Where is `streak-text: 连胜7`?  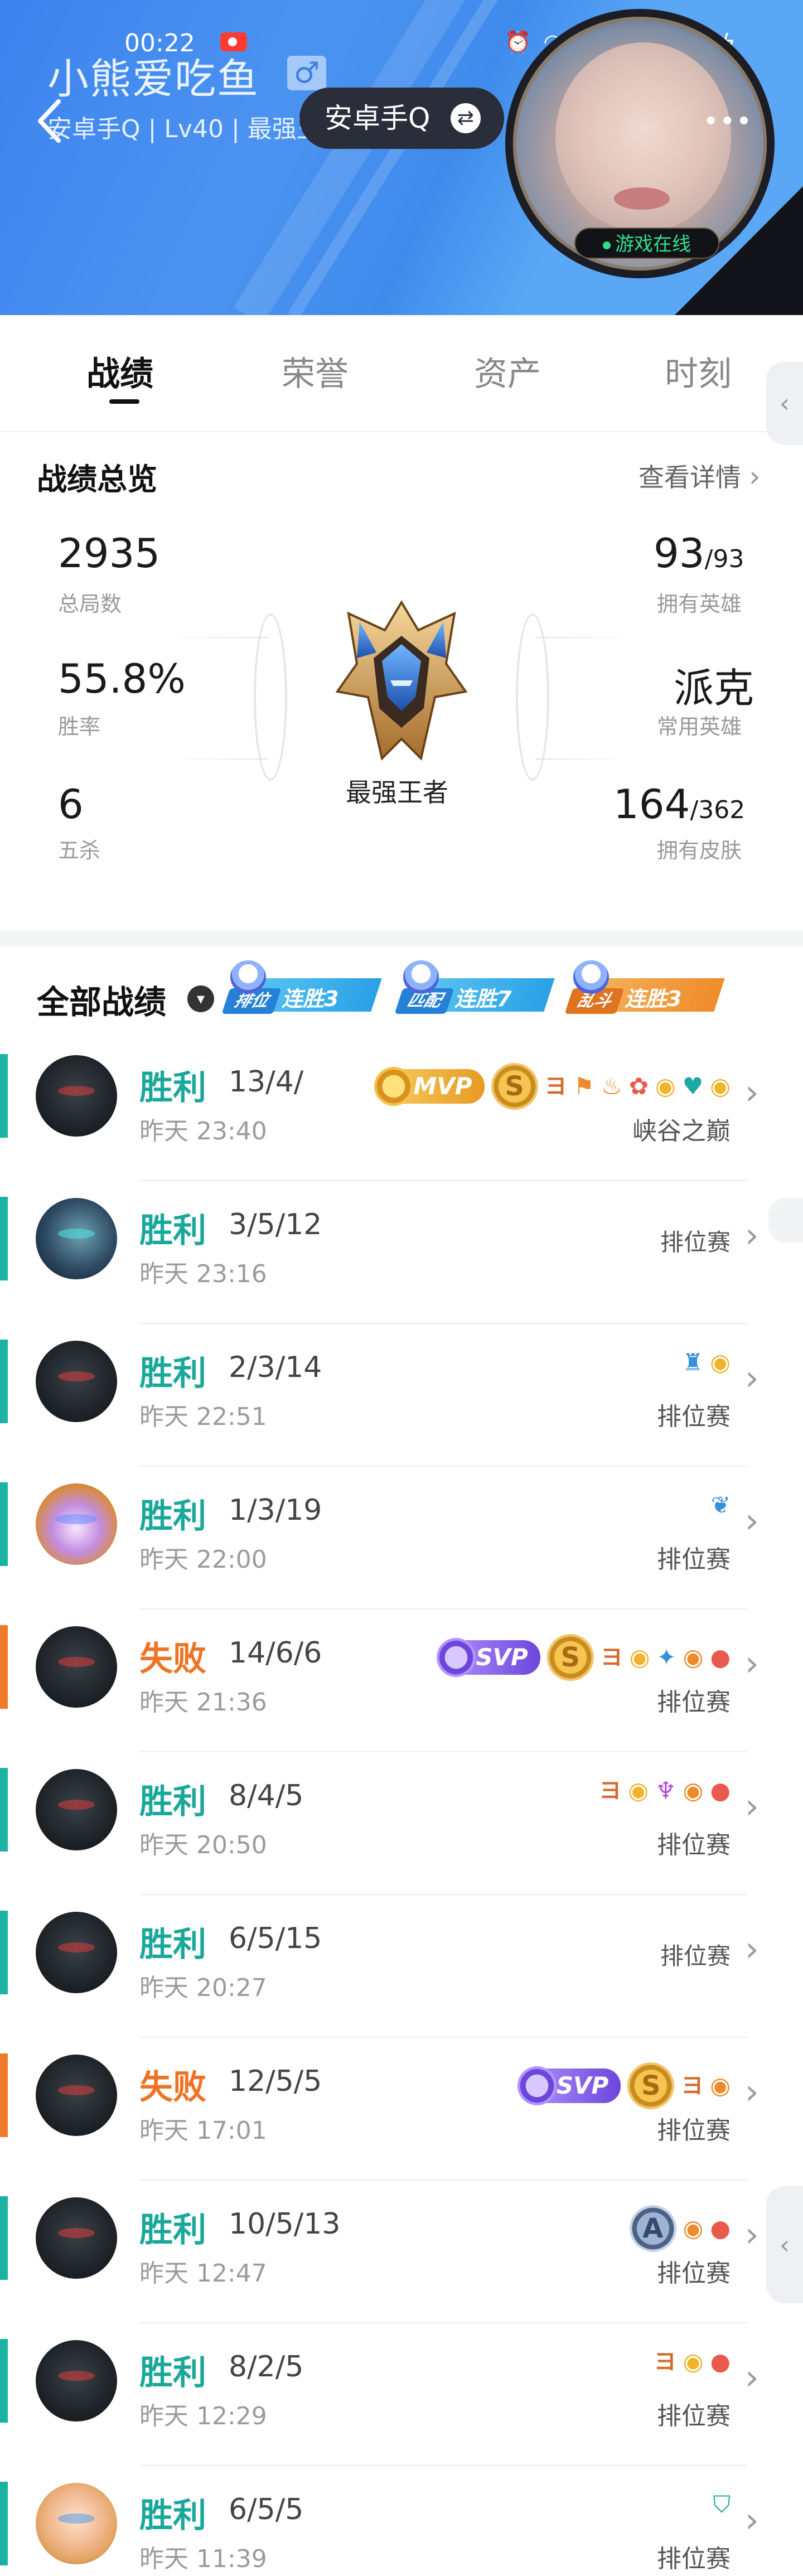 streak-text: 连胜7 is located at coordinates (483, 999).